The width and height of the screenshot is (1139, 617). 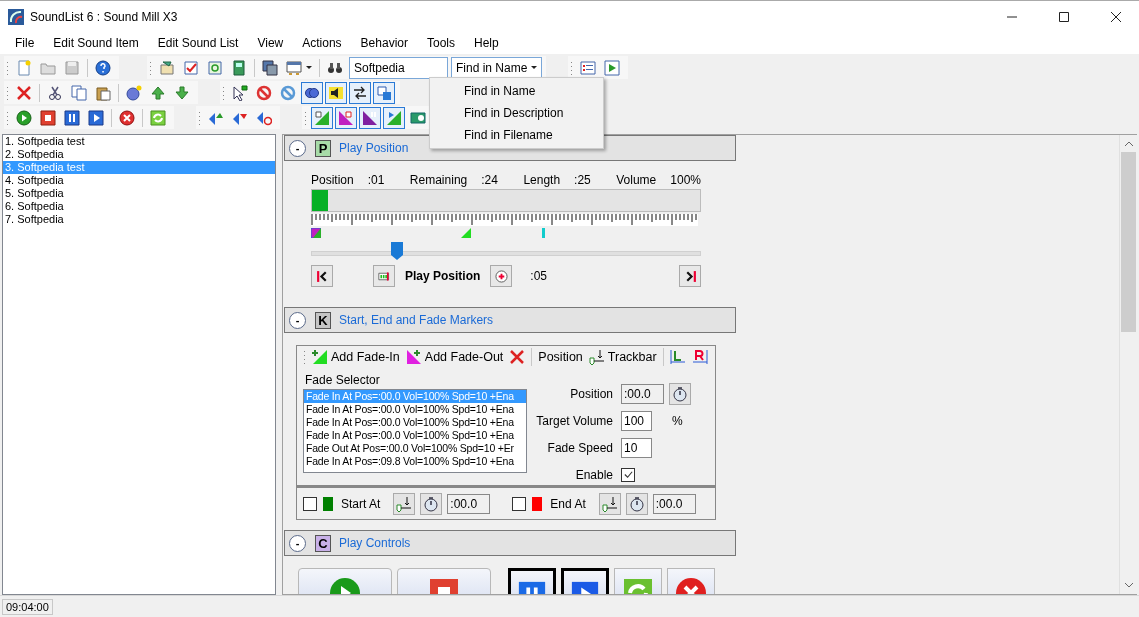 What do you see at coordinates (568, 503) in the screenshot?
I see `end-at-label: End At` at bounding box center [568, 503].